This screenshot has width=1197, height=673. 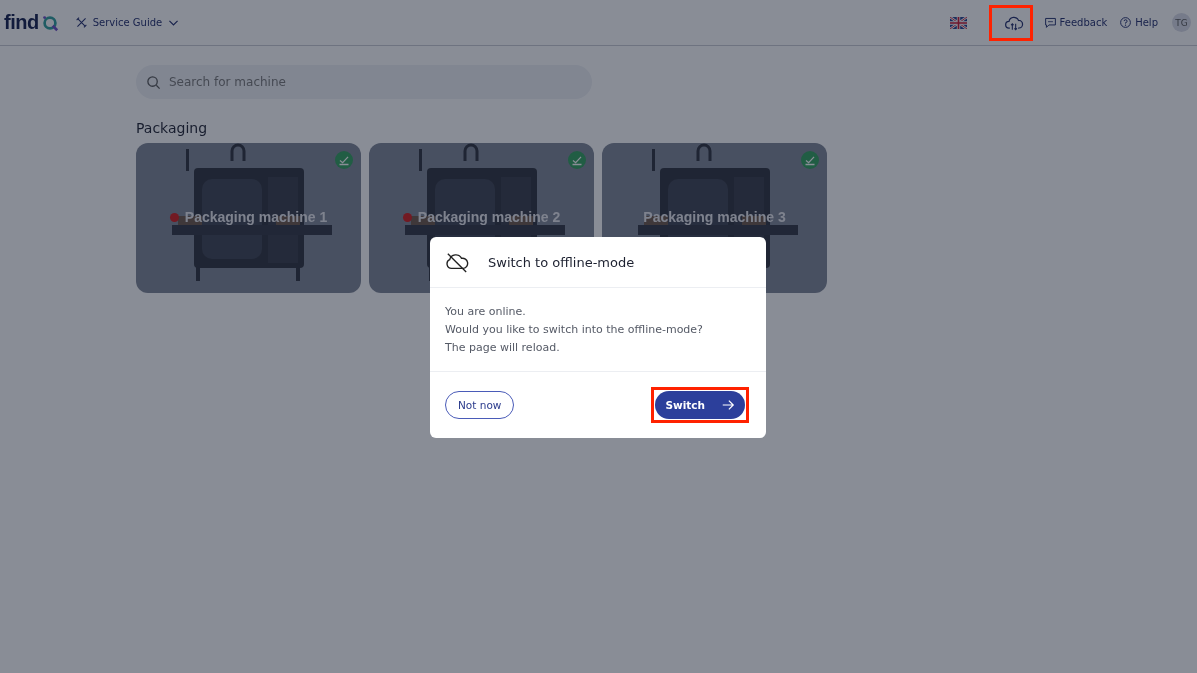 I want to click on cloud-off-icon, so click(x=457, y=262).